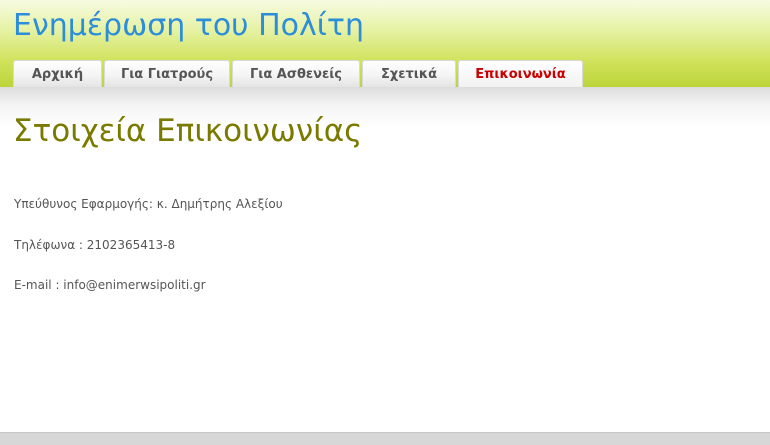 Image resolution: width=770 pixels, height=445 pixels. I want to click on site-title: Ενημέρωση του Πολίτη, so click(188, 26).